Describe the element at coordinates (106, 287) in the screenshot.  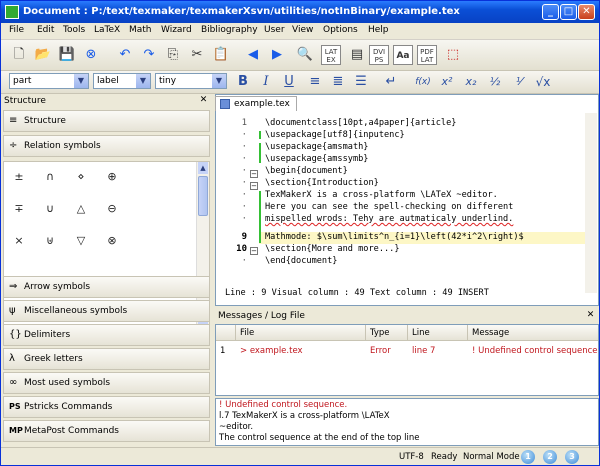
I see `category-arrow-symbols: ⇒ Arrow symbols` at that location.